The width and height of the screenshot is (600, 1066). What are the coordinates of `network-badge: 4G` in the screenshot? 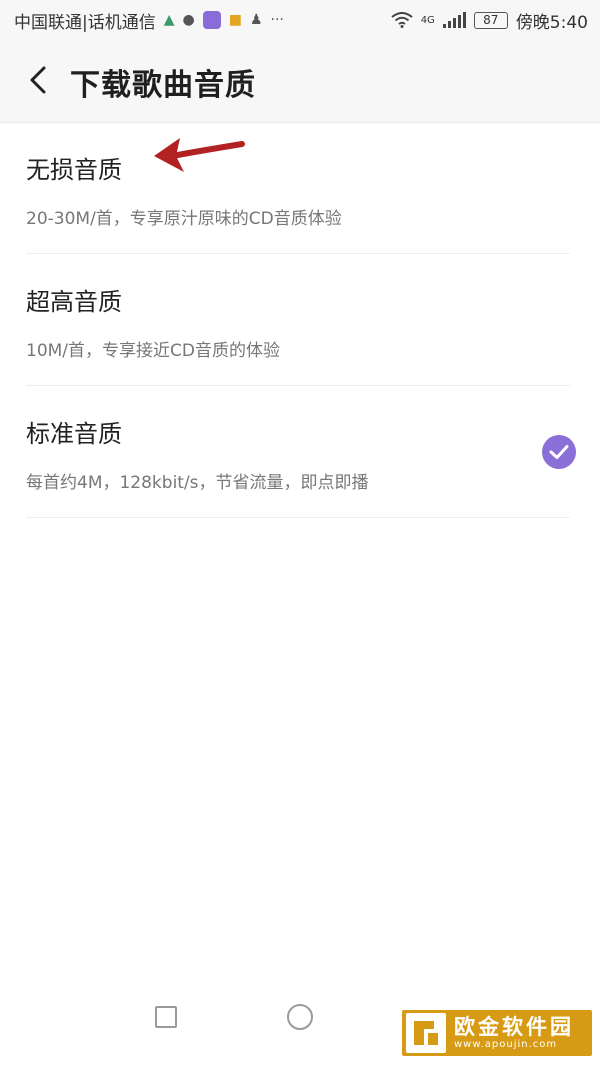 It's located at (427, 20).